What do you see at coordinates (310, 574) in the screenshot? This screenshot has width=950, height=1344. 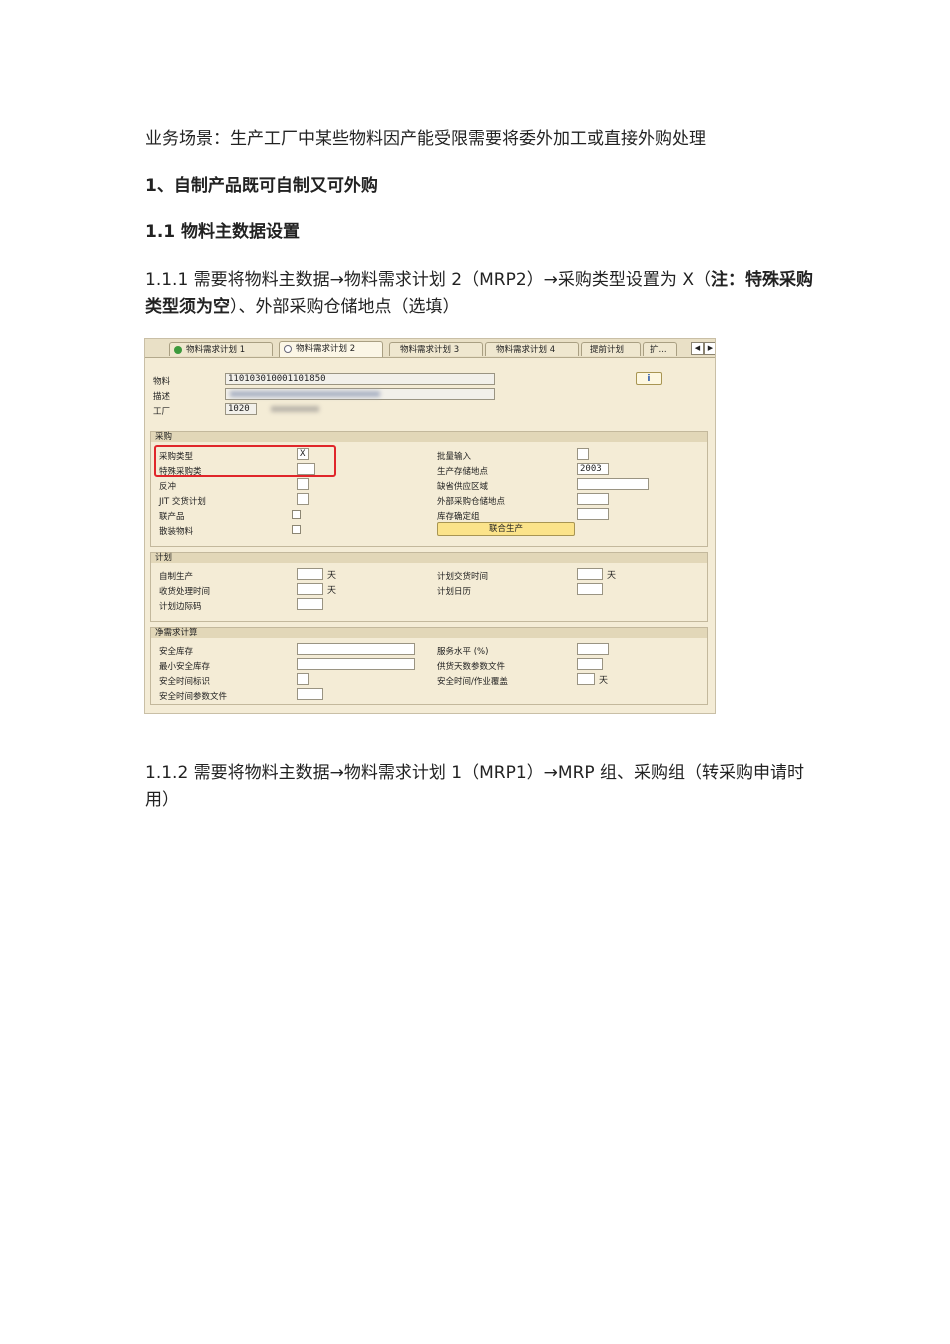 I see `inhouse-field` at bounding box center [310, 574].